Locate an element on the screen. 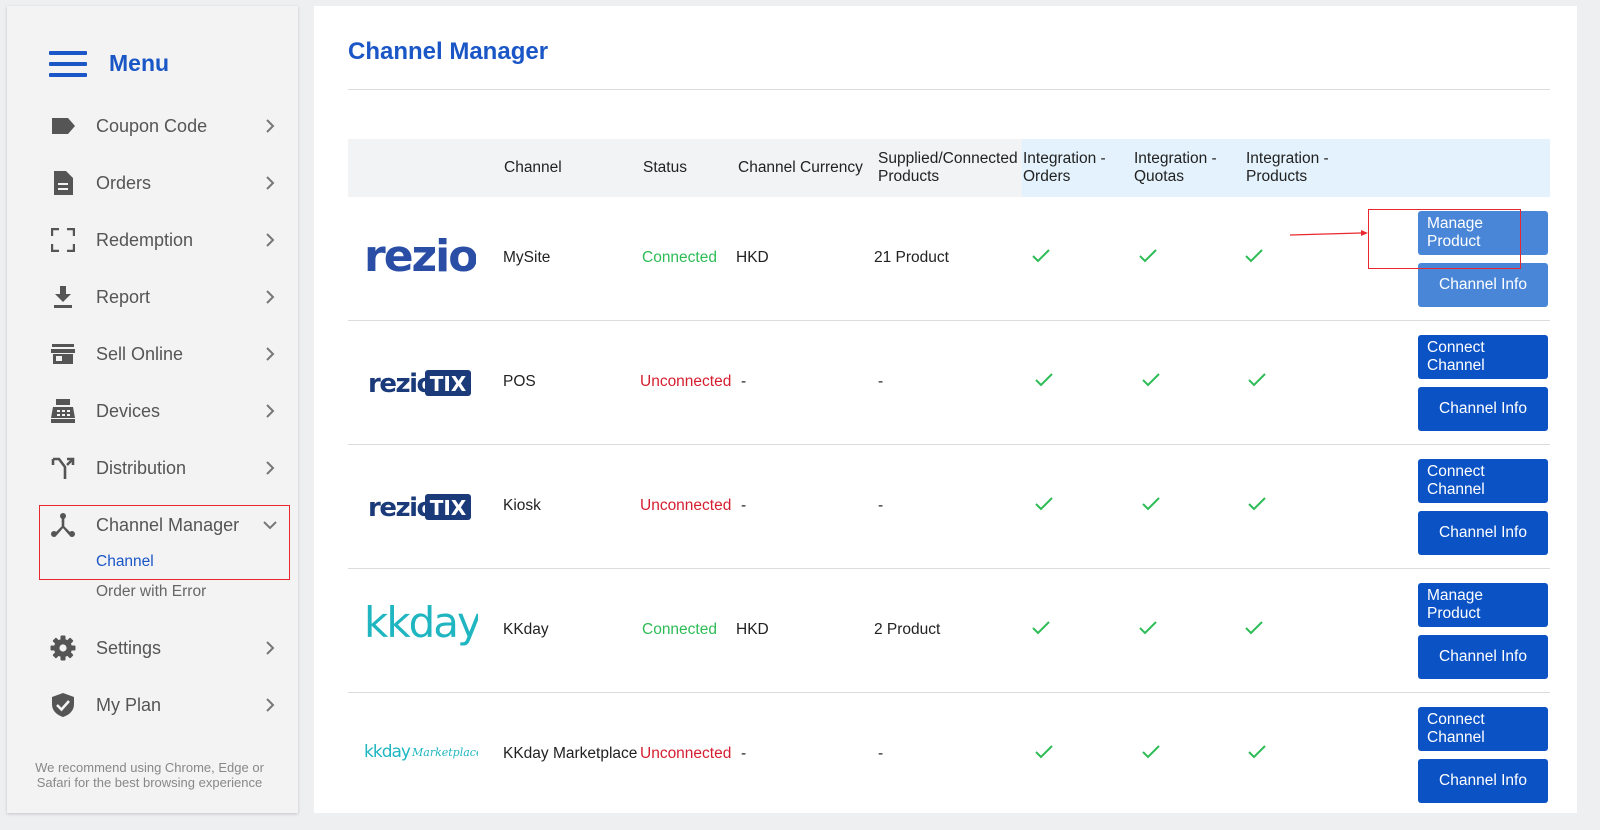 This screenshot has width=1600, height=830. sidebar-item-label: Coupon Code is located at coordinates (152, 125).